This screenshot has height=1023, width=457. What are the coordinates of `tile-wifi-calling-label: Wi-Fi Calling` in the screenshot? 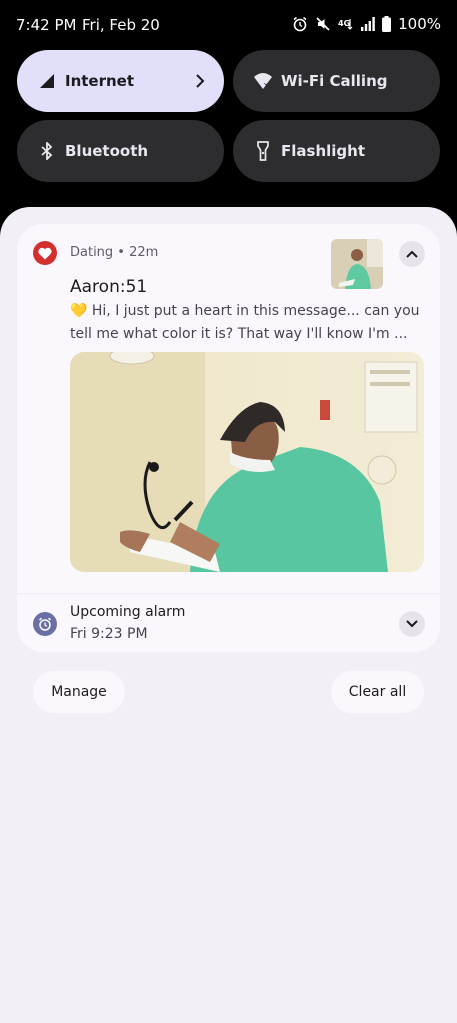 It's located at (334, 81).